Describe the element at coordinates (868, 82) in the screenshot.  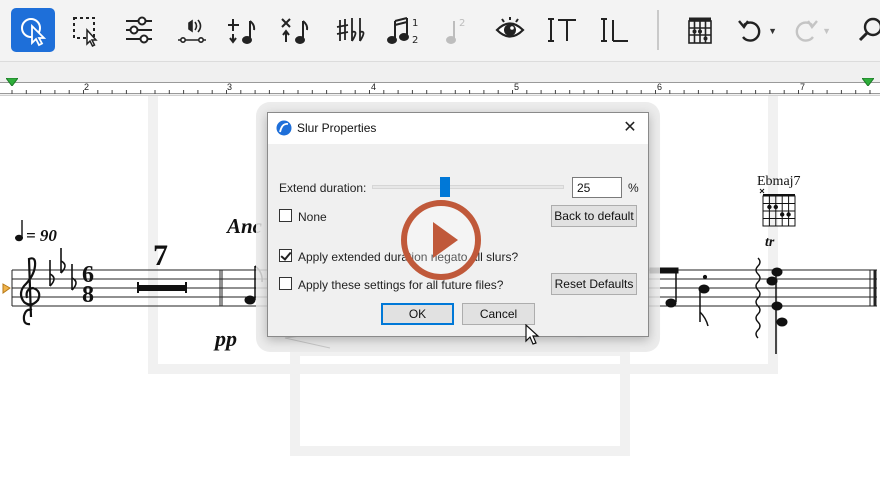
I see `right-margin-marker` at that location.